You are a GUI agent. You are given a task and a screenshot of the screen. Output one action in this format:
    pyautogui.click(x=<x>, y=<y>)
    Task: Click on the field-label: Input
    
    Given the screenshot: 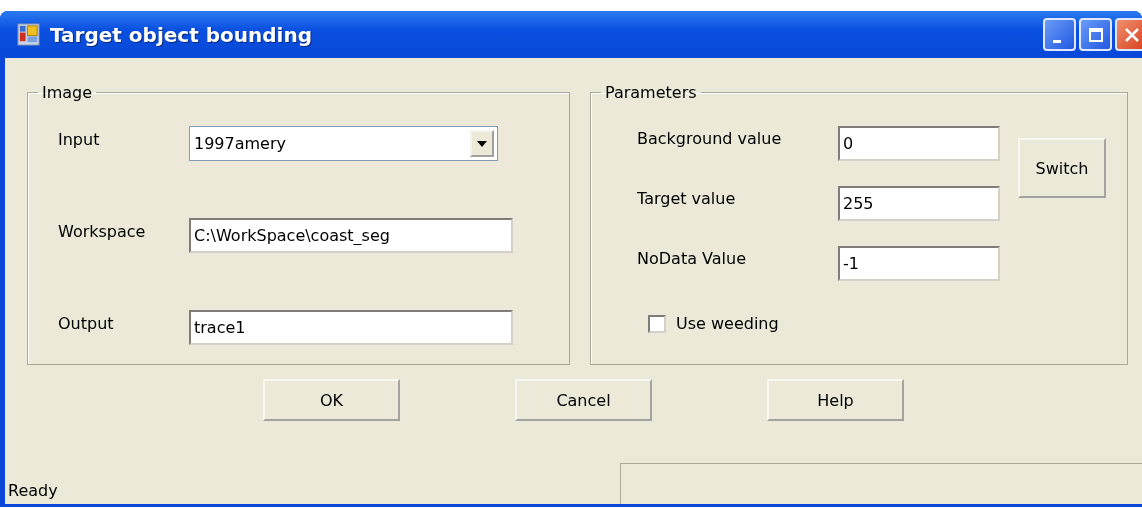 What is the action you would take?
    pyautogui.click(x=79, y=139)
    